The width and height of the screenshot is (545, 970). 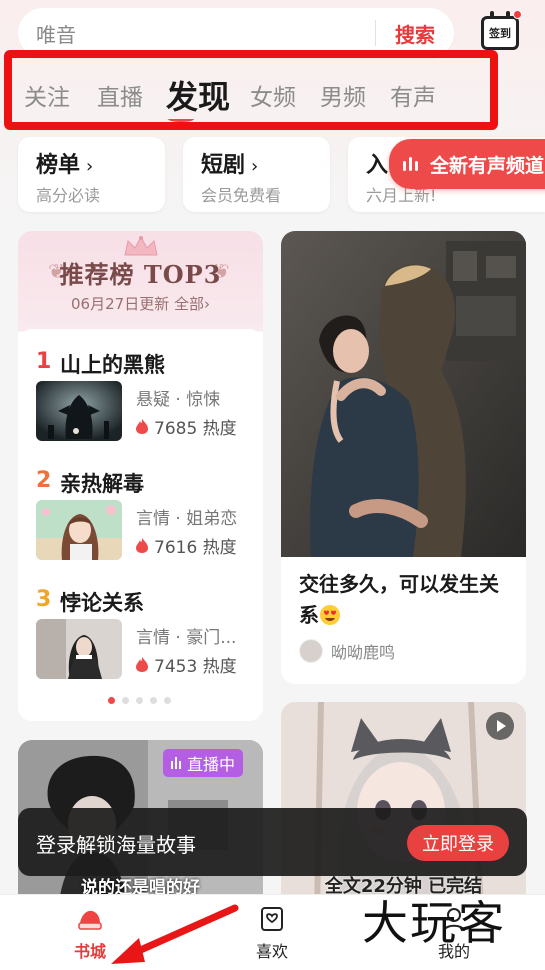 What do you see at coordinates (487, 165) in the screenshot?
I see `audio-channel-label: 全新有声频道` at bounding box center [487, 165].